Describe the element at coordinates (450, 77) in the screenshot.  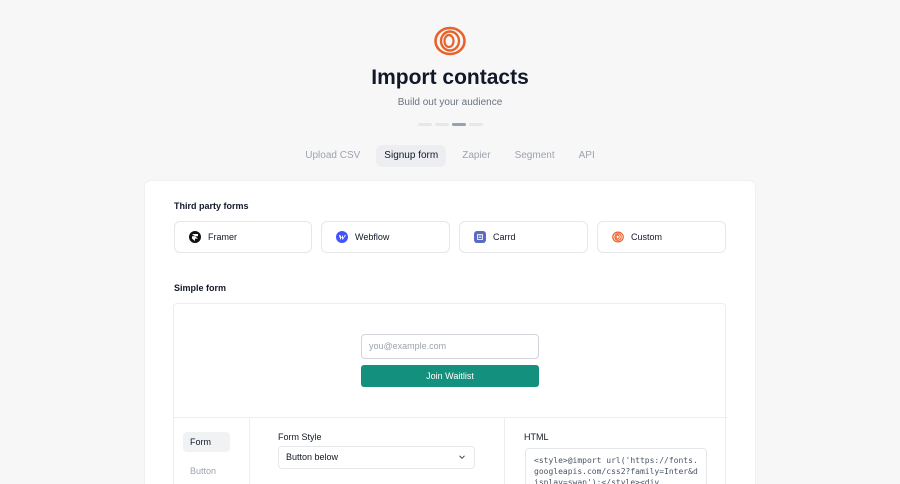
I see `page-title: Import contacts` at that location.